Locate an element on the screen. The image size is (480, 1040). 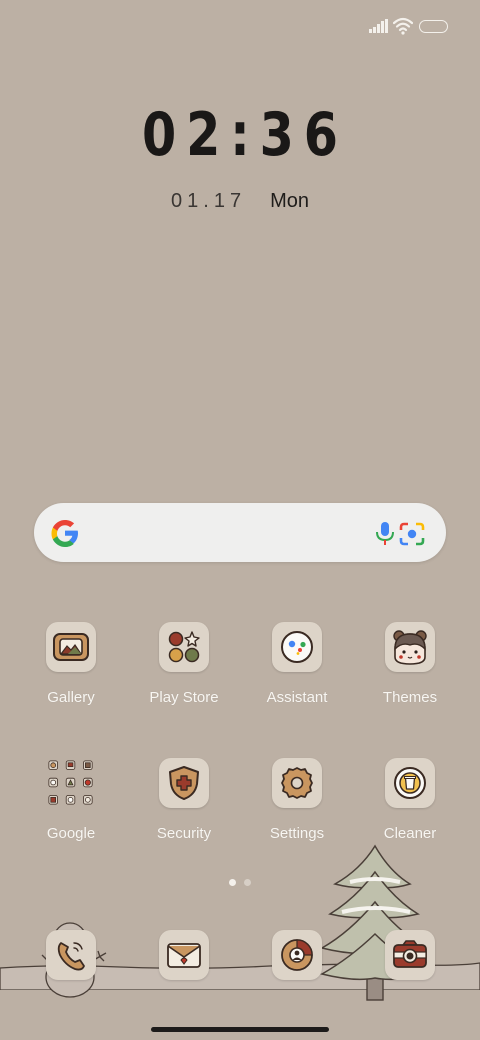
app-cleaner: Cleaner is located at coordinates (410, 800).